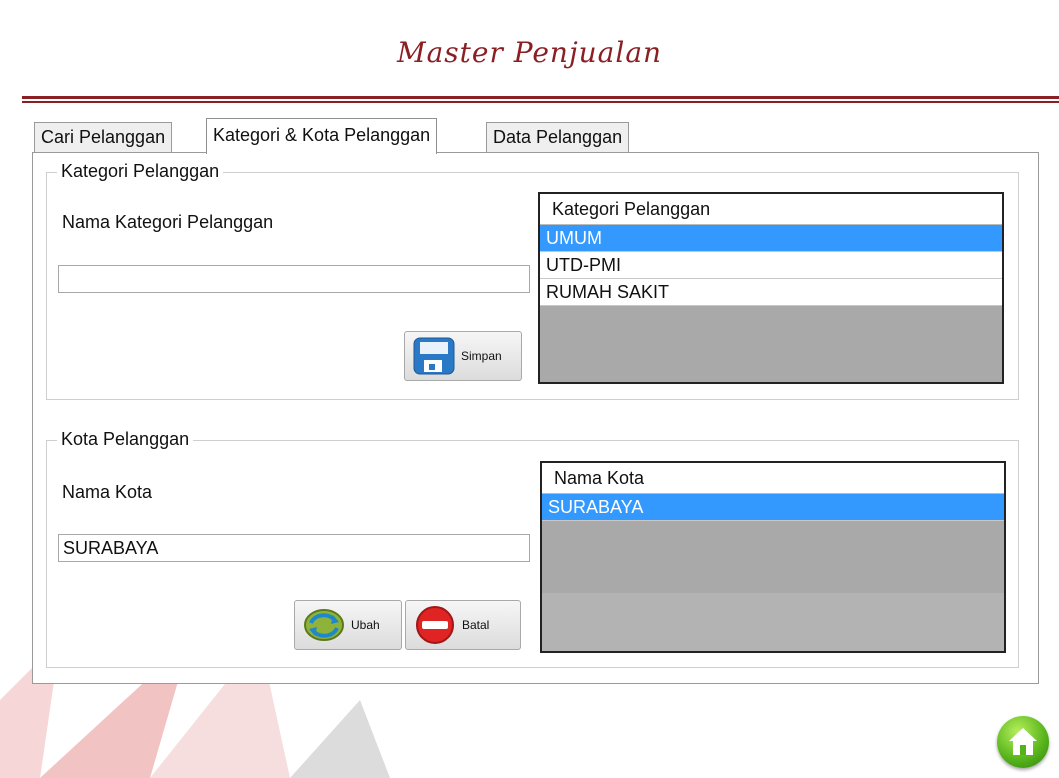  Describe the element at coordinates (771, 209) in the screenshot. I see `kategori-list-header: Kategori Pelanggan` at that location.